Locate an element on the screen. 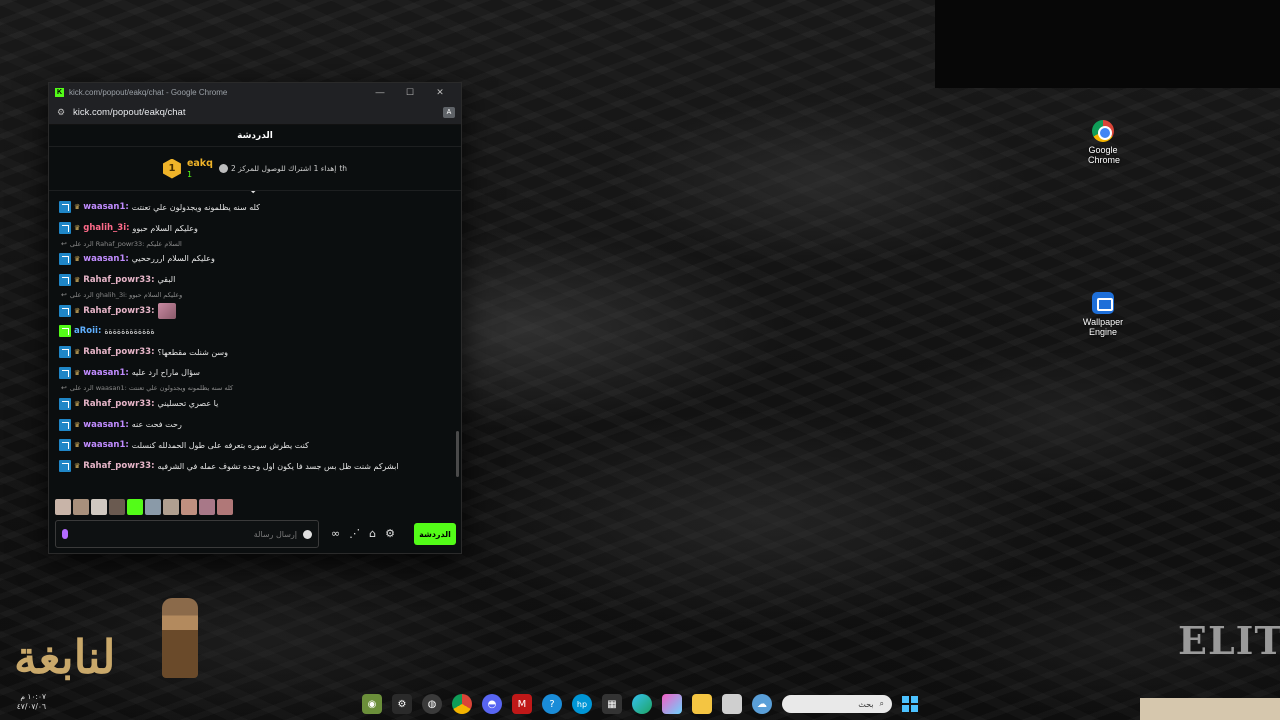 This screenshot has width=1280, height=720. message-composer: إرسال رسالة is located at coordinates (187, 534).